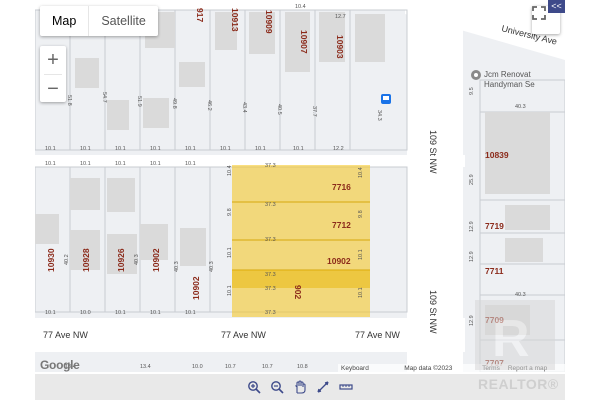 The image size is (600, 400). Describe the element at coordinates (497, 155) in the screenshot. I see `house-number: 10839` at that location.